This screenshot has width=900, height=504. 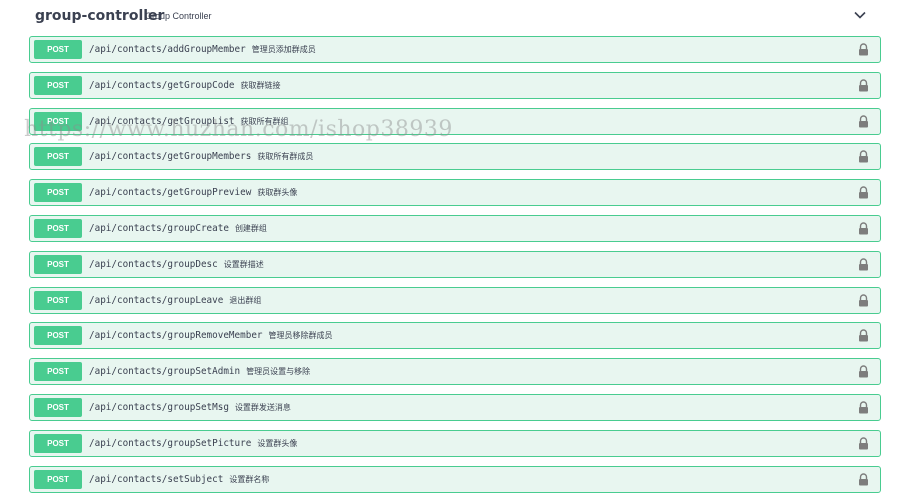 I want to click on operation-row: POST/api/contacts/groupCreate 创建群组, so click(x=455, y=228).